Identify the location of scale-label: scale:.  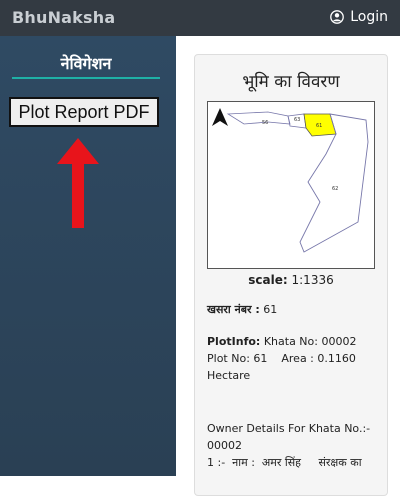
(268, 280).